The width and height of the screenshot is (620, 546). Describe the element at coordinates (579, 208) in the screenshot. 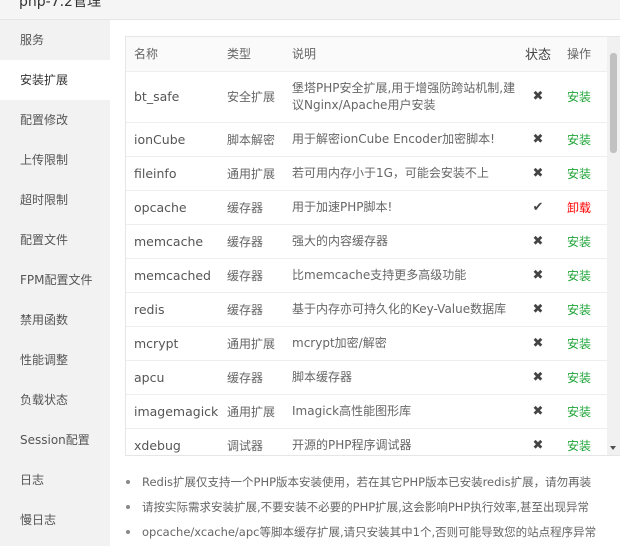

I see `uninstall-button: 卸载` at that location.